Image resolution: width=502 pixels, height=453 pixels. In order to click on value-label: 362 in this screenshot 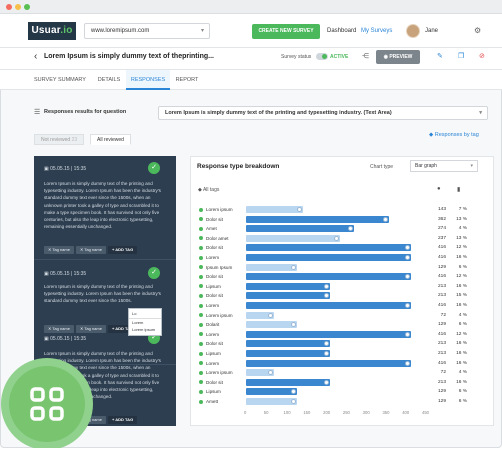, I will do `click(441, 219)`.